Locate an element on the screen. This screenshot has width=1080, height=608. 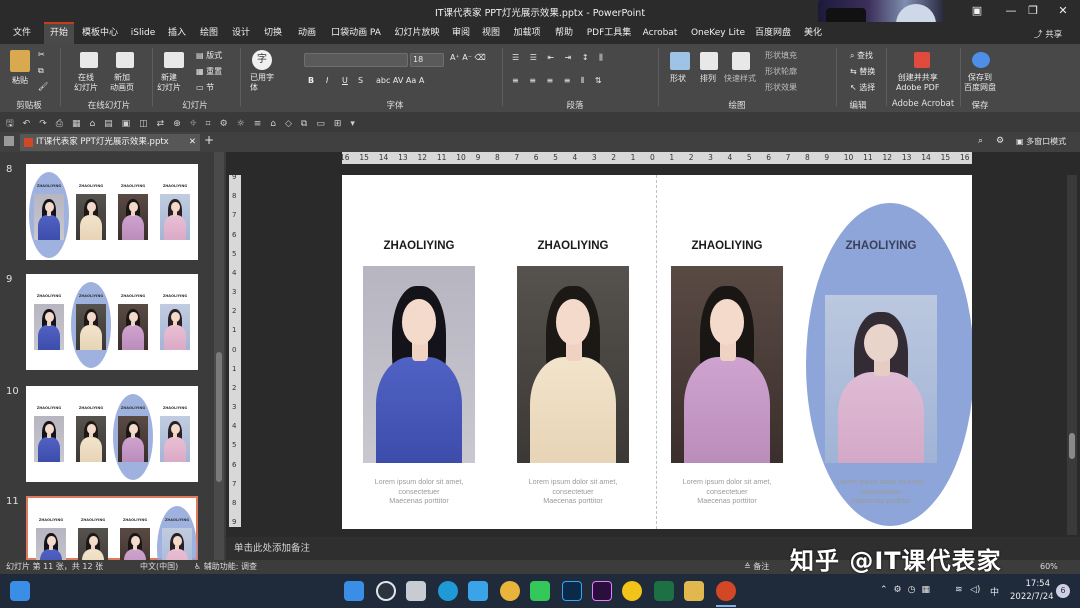
clock-date: 2022/7/24 is located at coordinates (1032, 597).